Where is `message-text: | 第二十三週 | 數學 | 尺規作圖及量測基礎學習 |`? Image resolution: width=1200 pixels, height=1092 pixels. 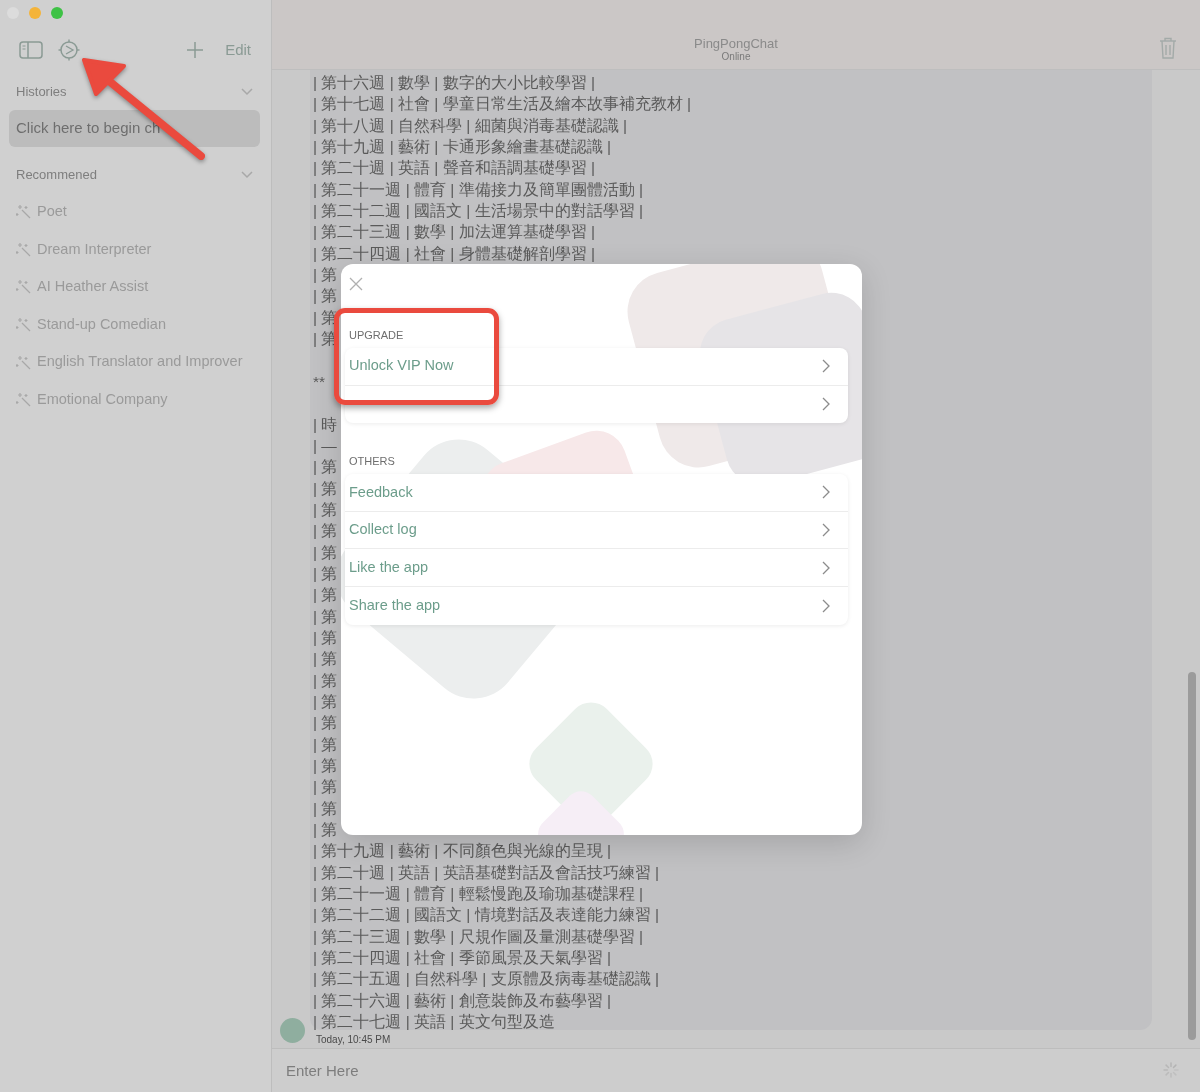
message-text: | 第二十三週 | 數學 | 尺規作圖及量測基礎學習 | is located at coordinates (478, 936).